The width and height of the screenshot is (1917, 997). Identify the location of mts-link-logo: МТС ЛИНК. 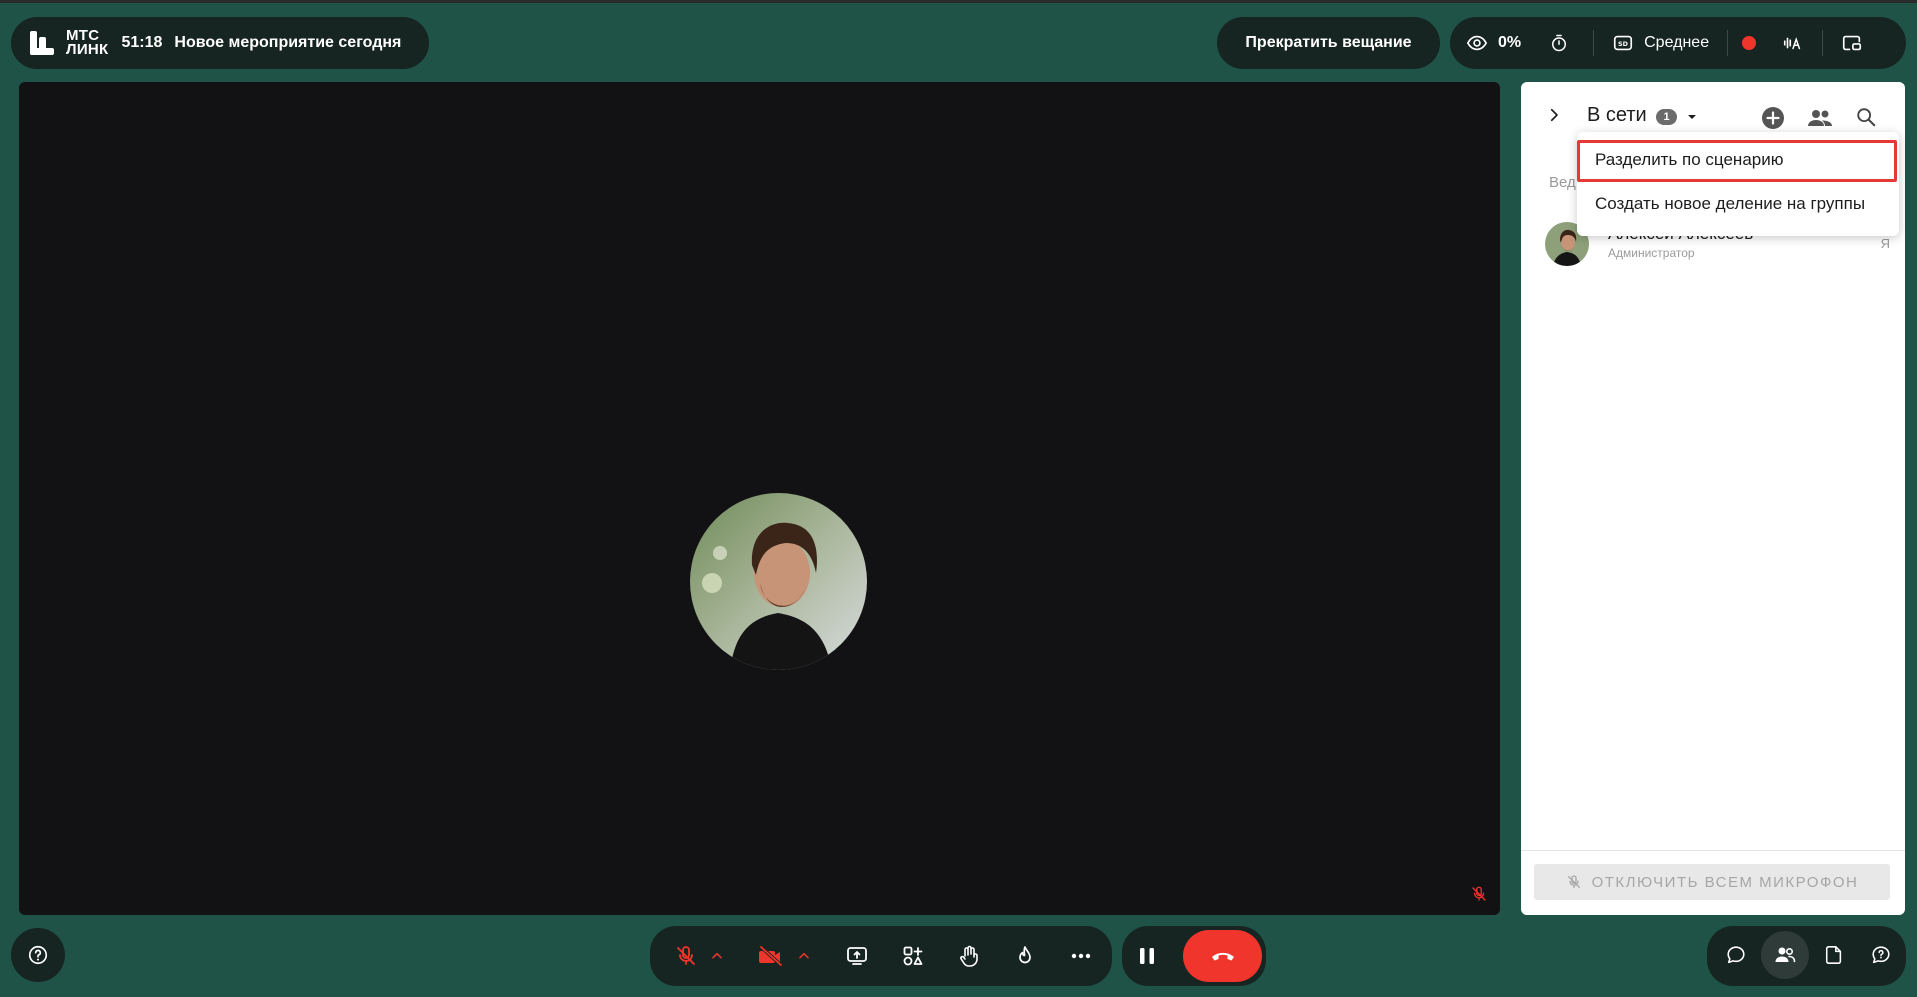
(69, 43).